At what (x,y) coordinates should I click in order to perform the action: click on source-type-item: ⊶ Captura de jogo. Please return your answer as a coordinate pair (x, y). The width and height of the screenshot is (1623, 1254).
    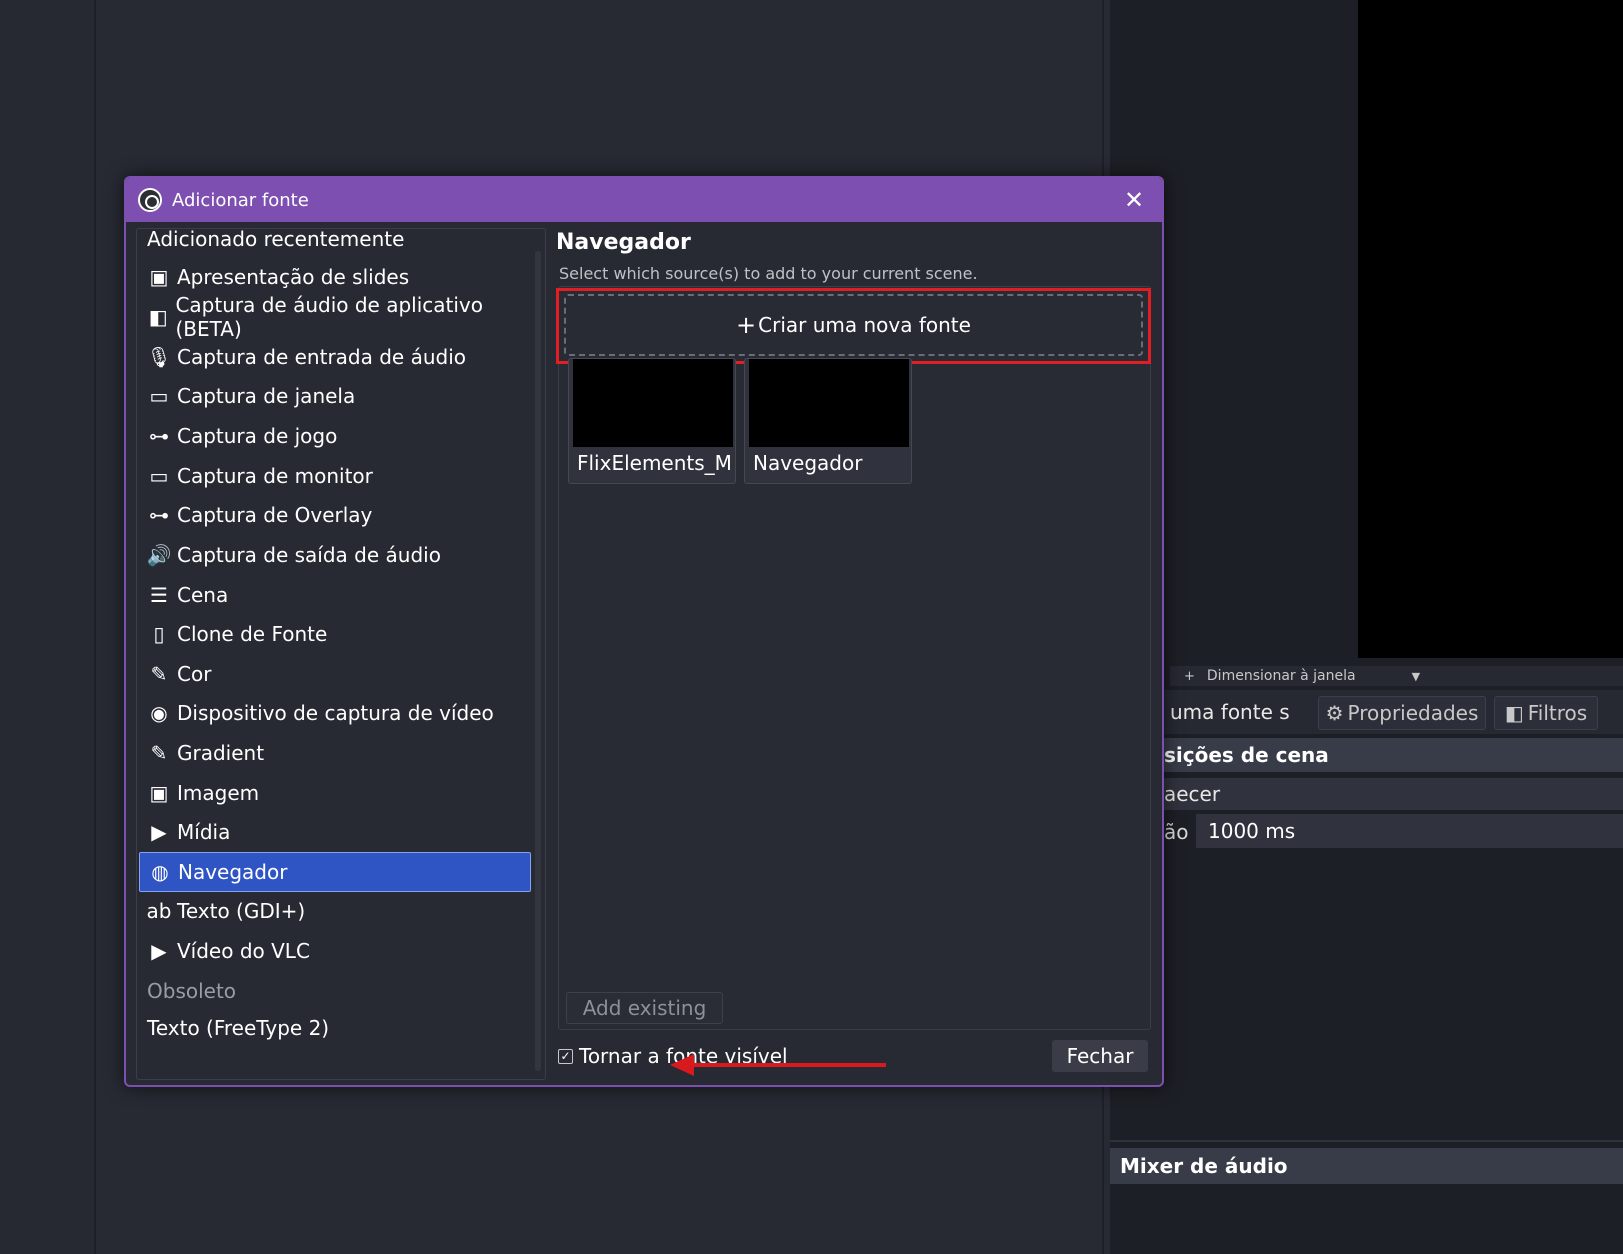
    Looking at the image, I should click on (335, 436).